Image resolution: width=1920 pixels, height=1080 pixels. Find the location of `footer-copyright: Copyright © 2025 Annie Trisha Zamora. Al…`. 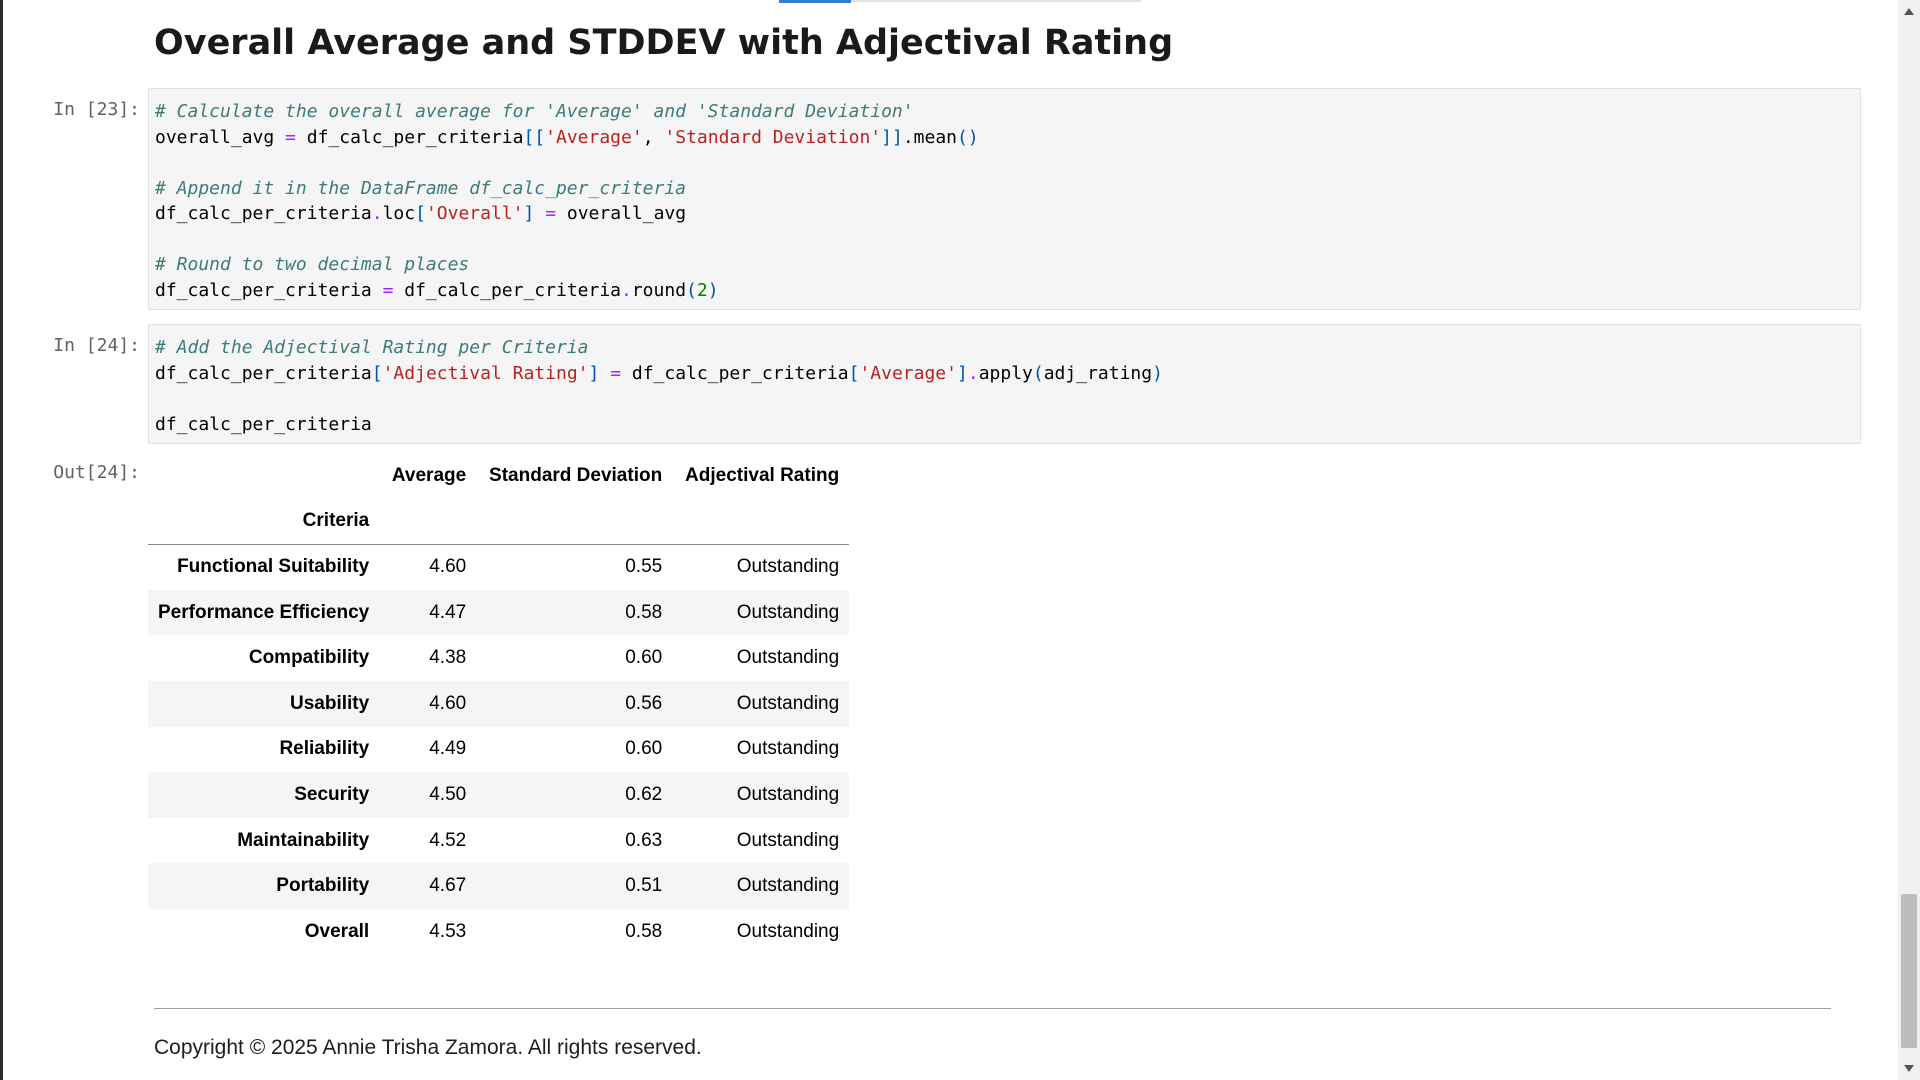

footer-copyright: Copyright © 2025 Annie Trisha Zamora. Al… is located at coordinates (428, 1047).